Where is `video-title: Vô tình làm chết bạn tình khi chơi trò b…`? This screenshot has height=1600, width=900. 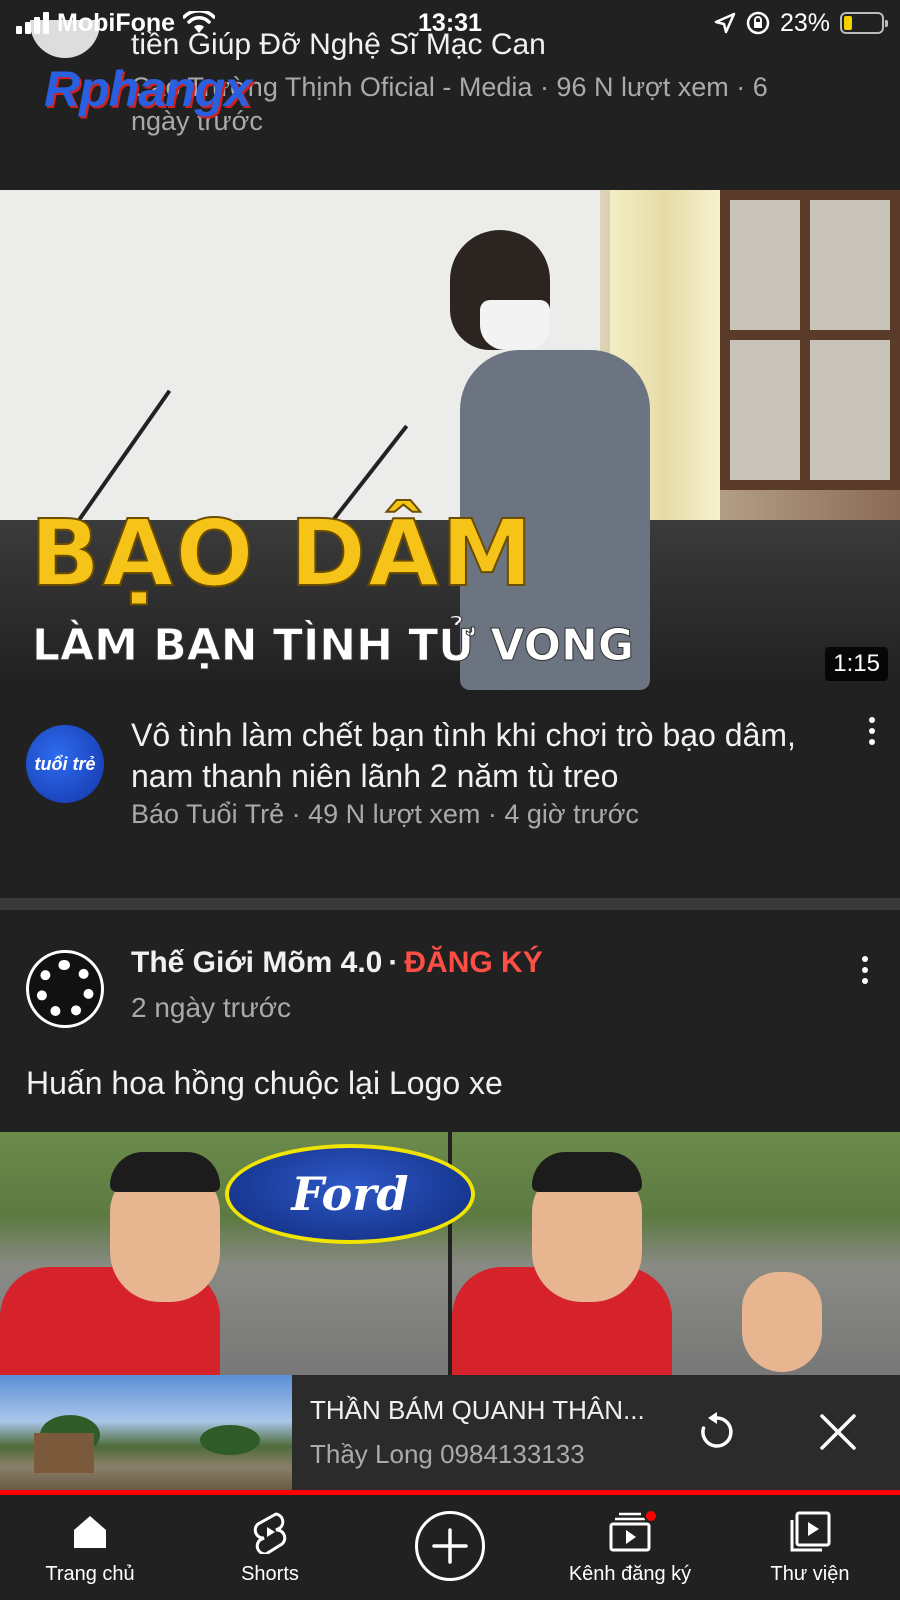 video-title: Vô tình làm chết bạn tình khi chơi trò b… is located at coordinates (476, 756).